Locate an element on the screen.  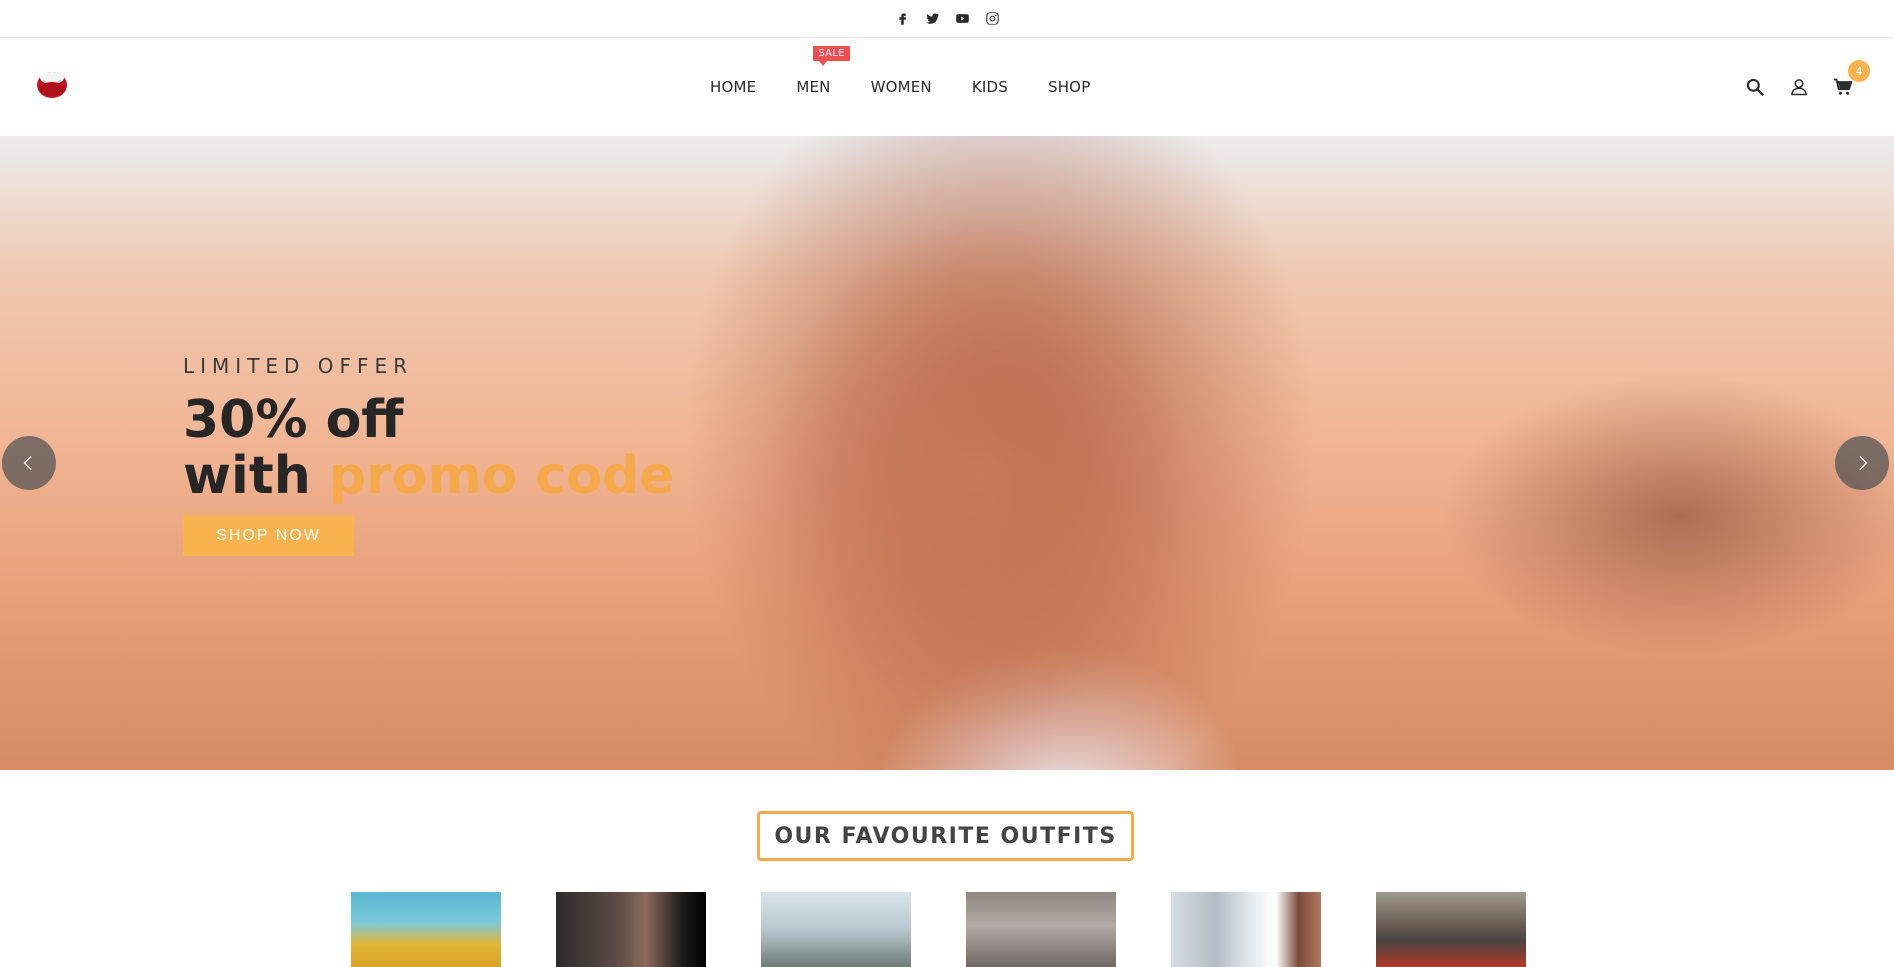
nav-item-women: WOMEN is located at coordinates (901, 87).